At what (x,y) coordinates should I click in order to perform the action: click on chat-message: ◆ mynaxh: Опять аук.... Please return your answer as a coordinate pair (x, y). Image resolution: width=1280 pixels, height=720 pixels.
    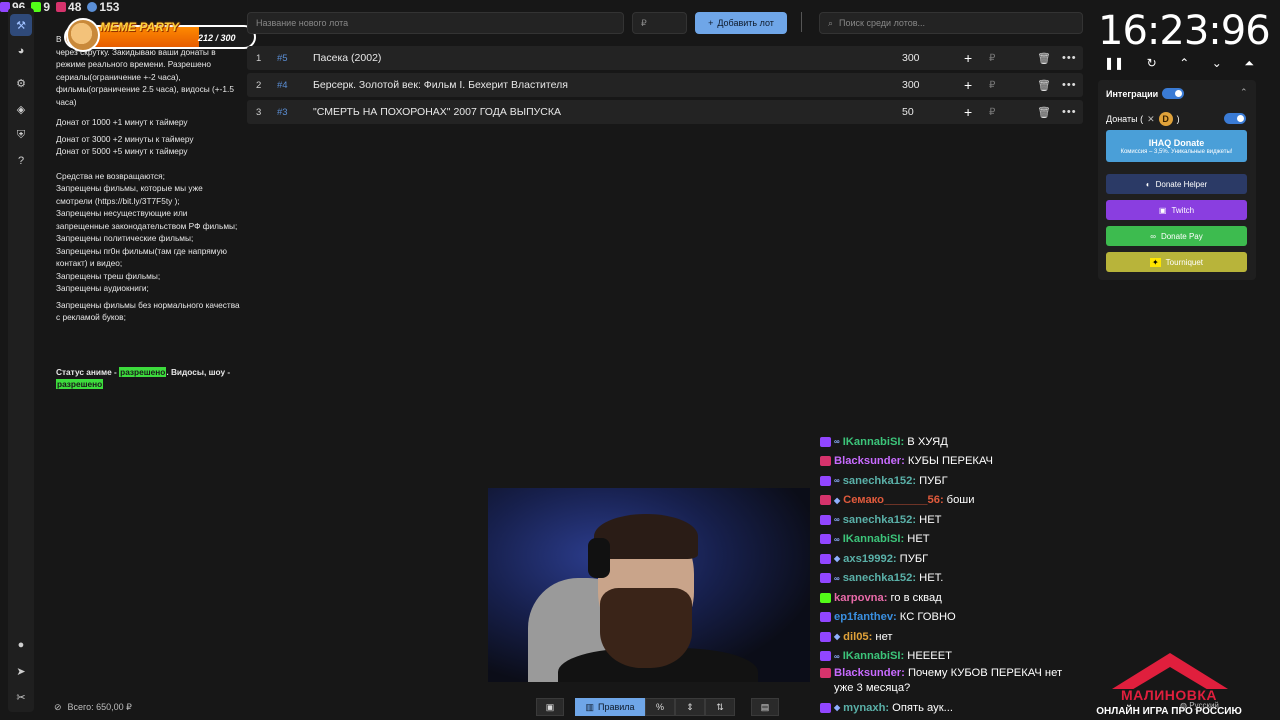
    Looking at the image, I should click on (955, 708).